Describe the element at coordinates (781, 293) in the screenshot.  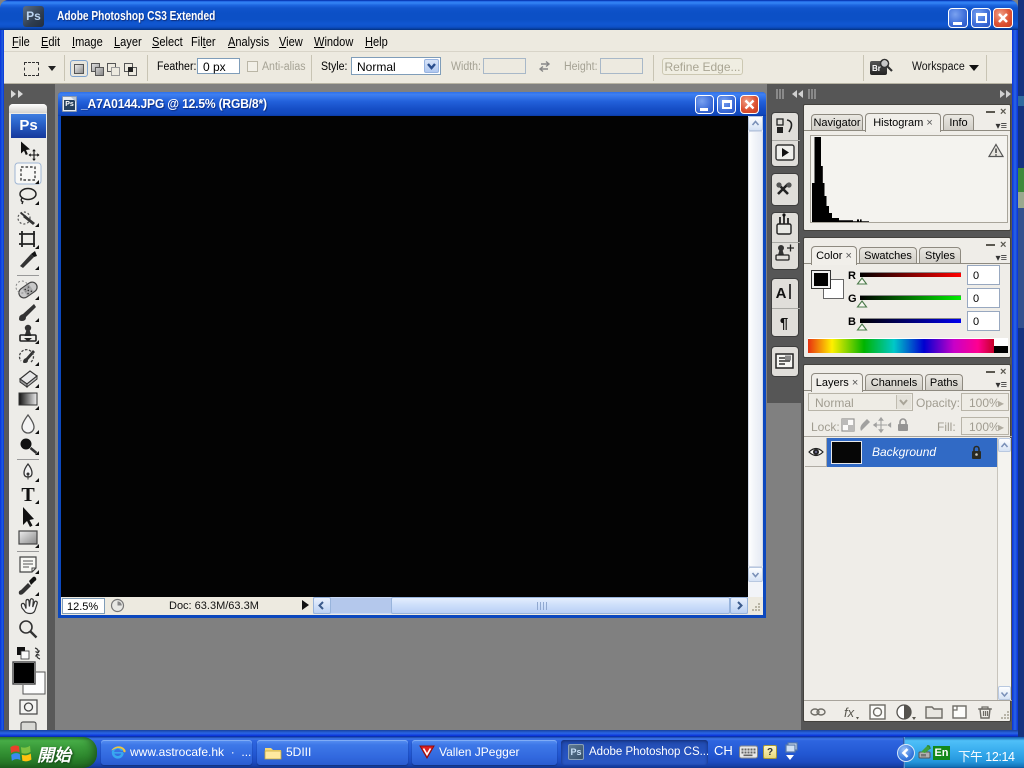
I see `svg-text: A` at that location.